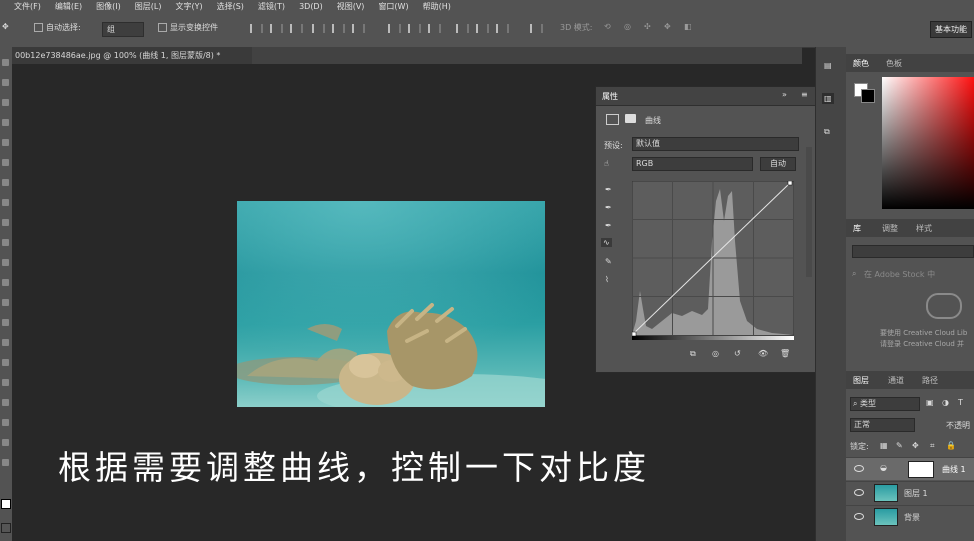 Image resolution: width=974 pixels, height=541 pixels. Describe the element at coordinates (123, 29) in the screenshot. I see `auto-select-dropdown: 组` at that location.